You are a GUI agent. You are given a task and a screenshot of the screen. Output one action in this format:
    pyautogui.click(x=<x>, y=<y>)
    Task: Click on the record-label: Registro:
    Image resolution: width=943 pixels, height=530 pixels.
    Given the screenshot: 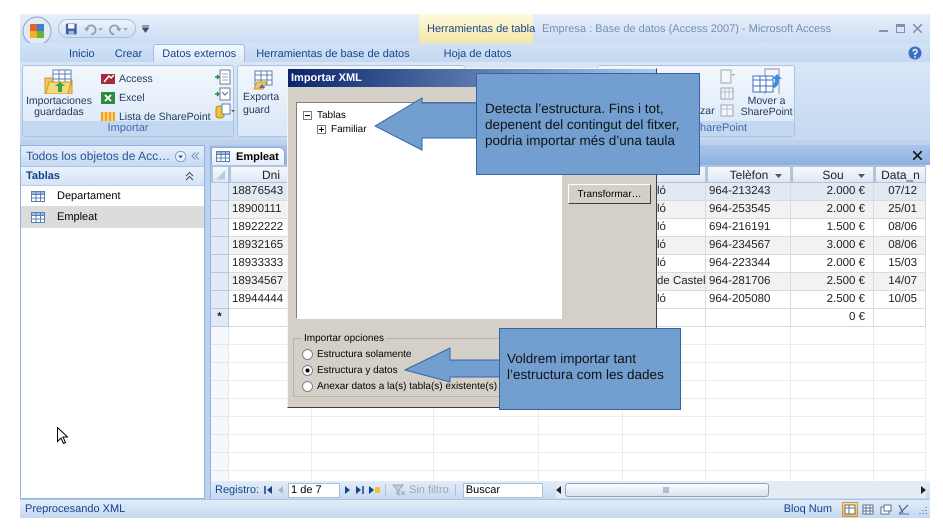 What is the action you would take?
    pyautogui.click(x=237, y=490)
    